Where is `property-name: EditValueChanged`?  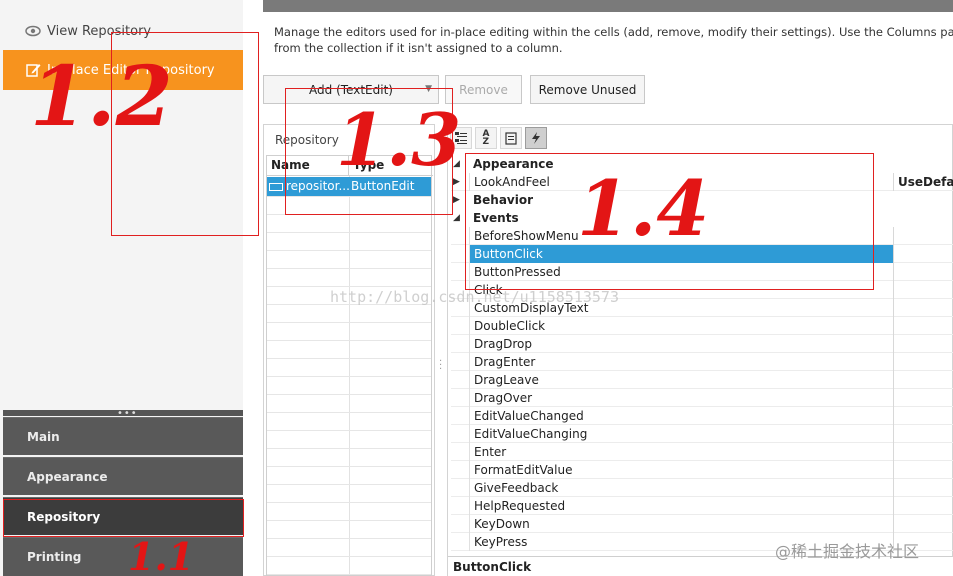 property-name: EditValueChanged is located at coordinates (681, 416).